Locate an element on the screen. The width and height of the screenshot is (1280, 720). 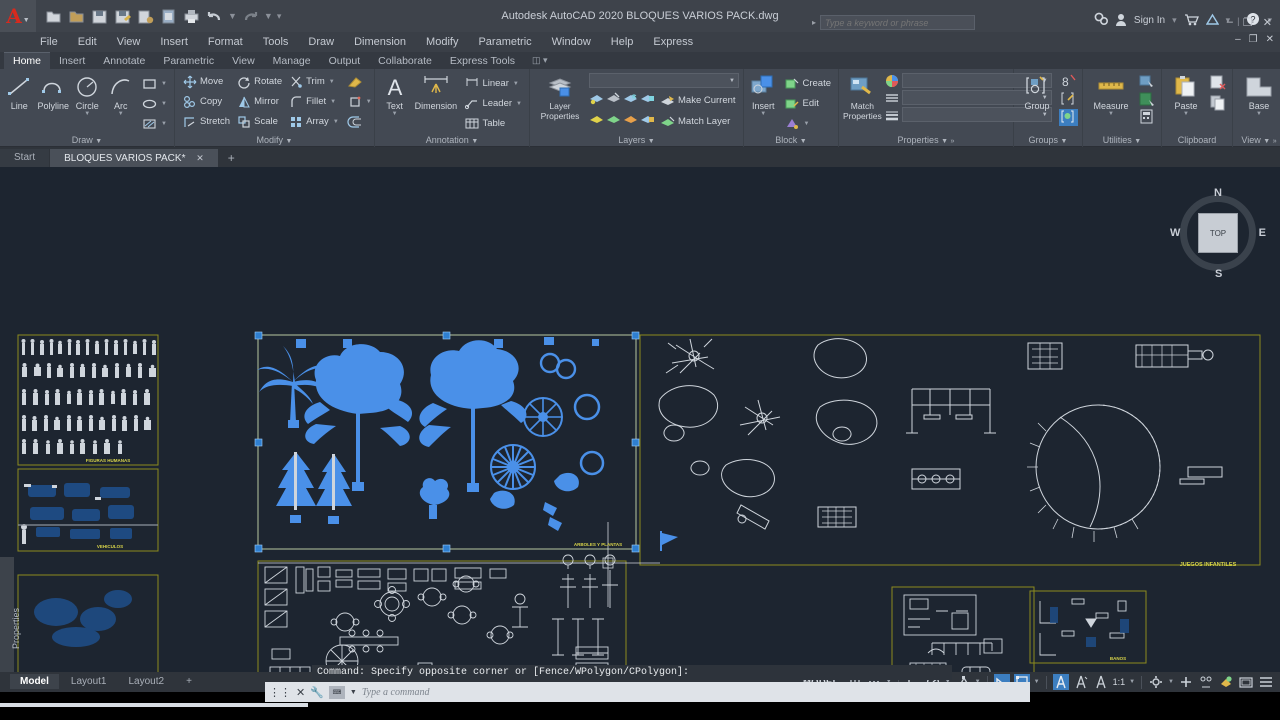
attribute-dropdown-icon: ▼ is located at coordinates (806, 124).